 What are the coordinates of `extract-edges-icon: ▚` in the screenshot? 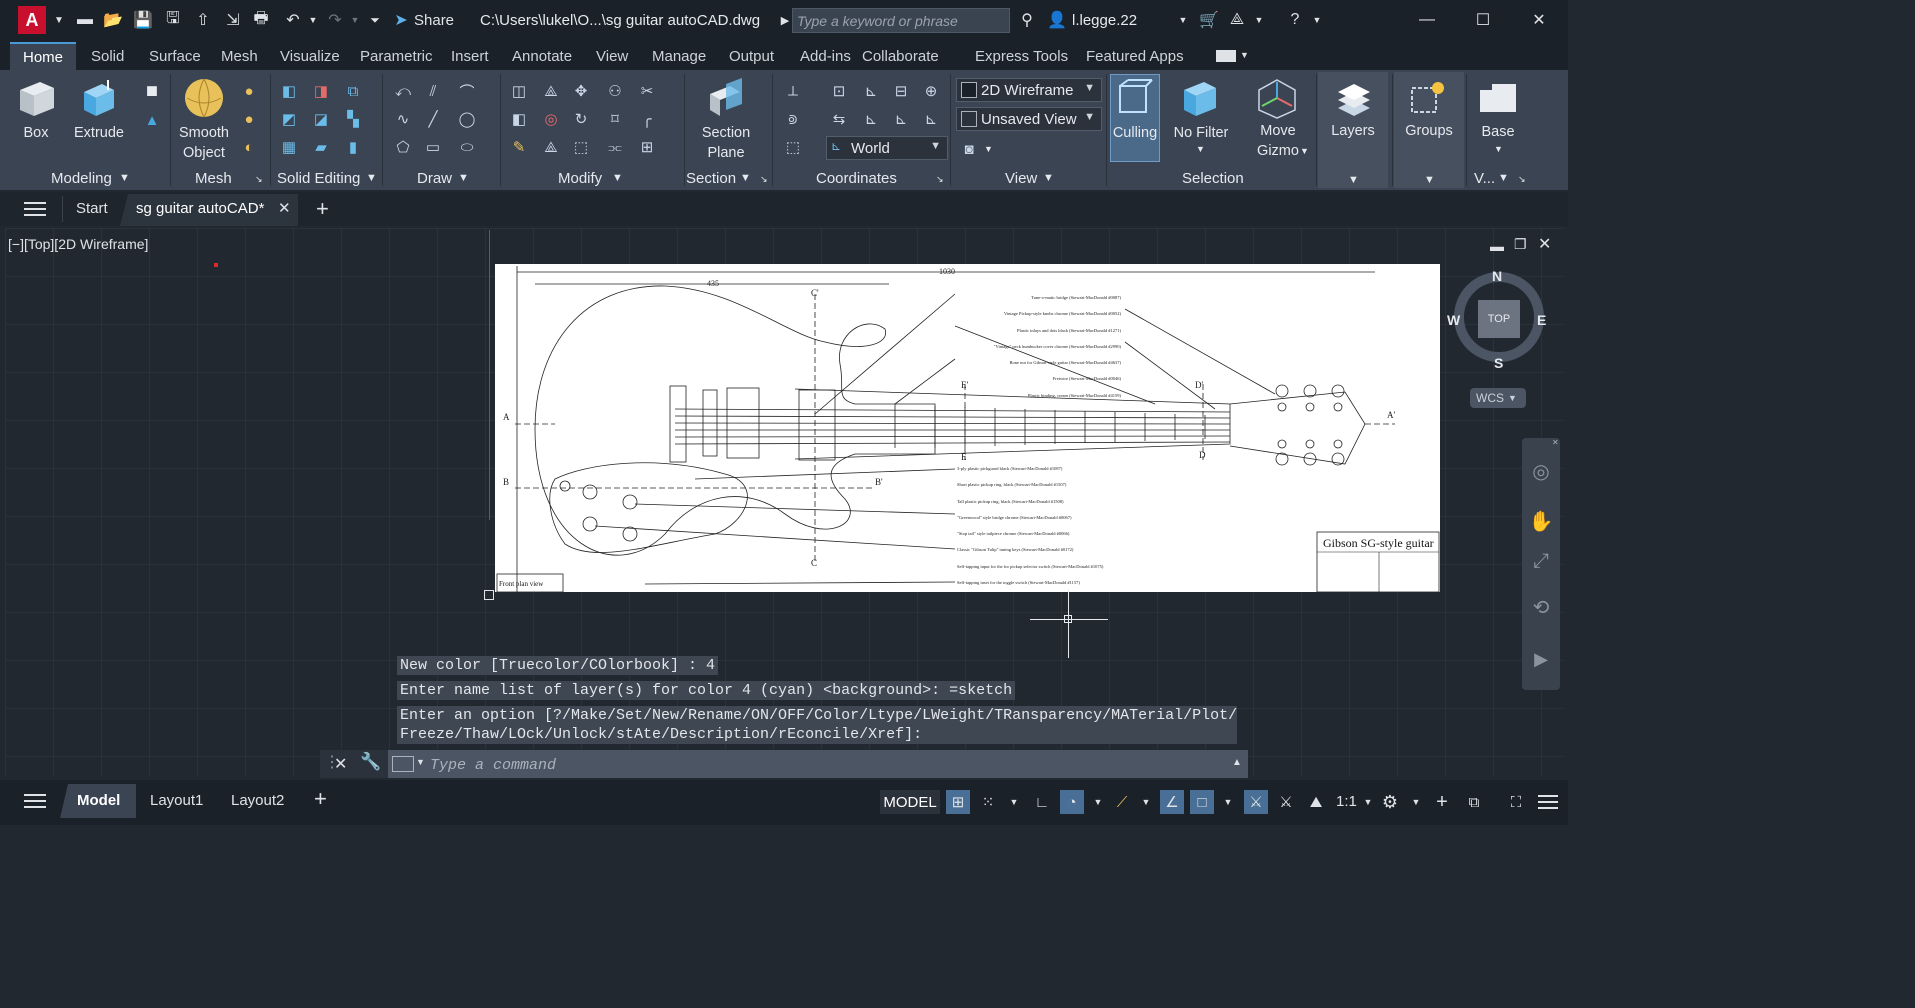 It's located at (353, 119).